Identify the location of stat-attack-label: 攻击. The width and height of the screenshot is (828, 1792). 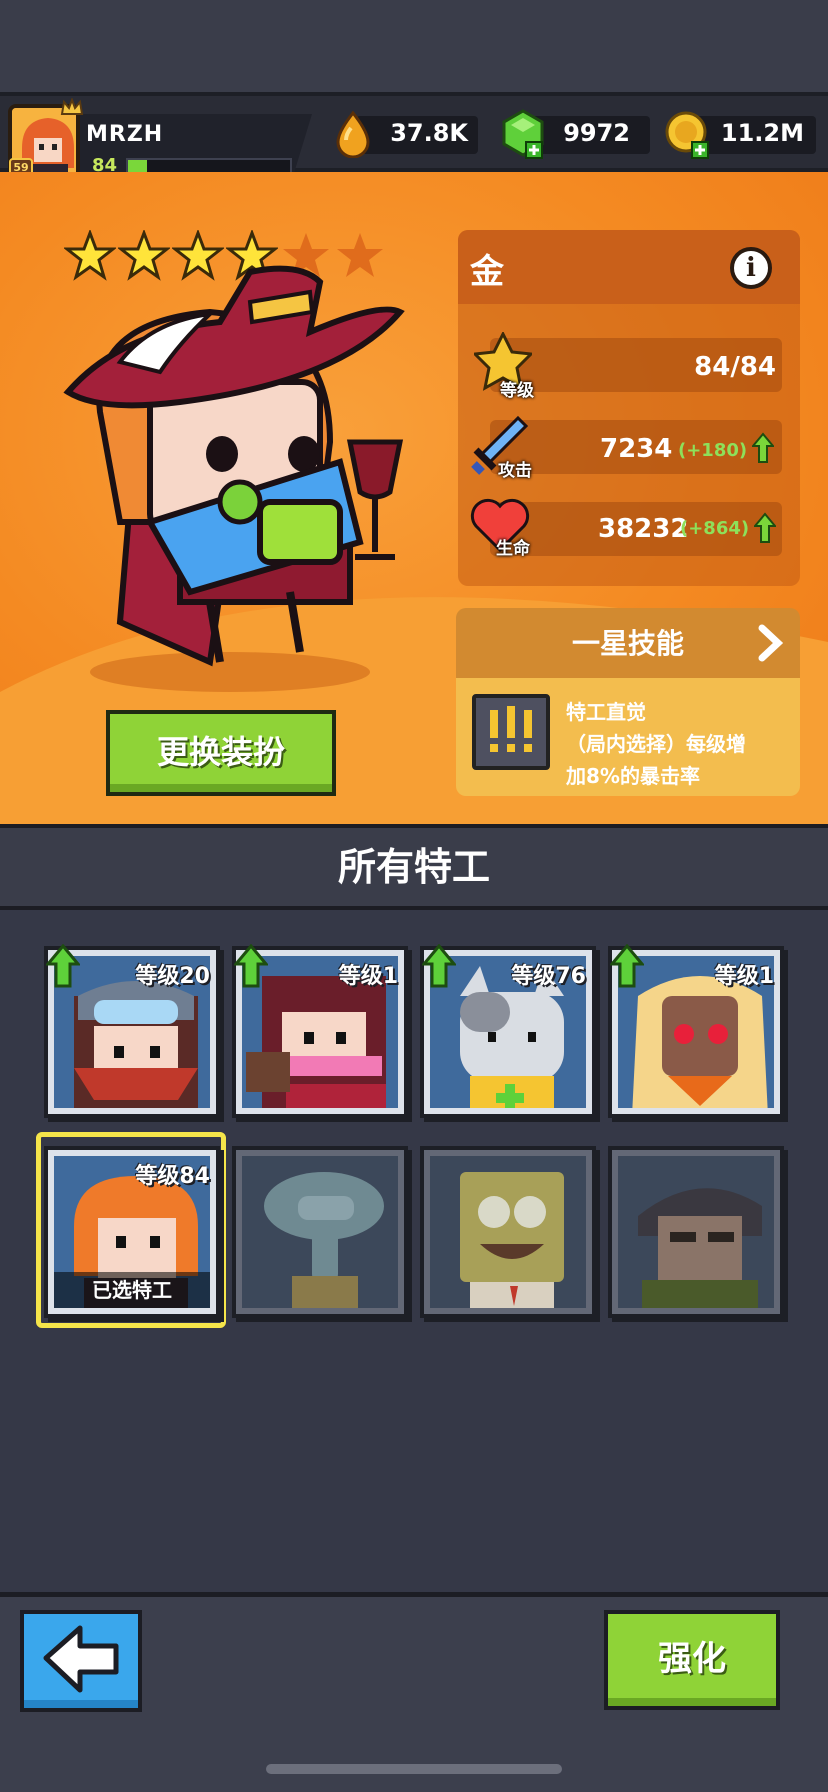
(515, 471).